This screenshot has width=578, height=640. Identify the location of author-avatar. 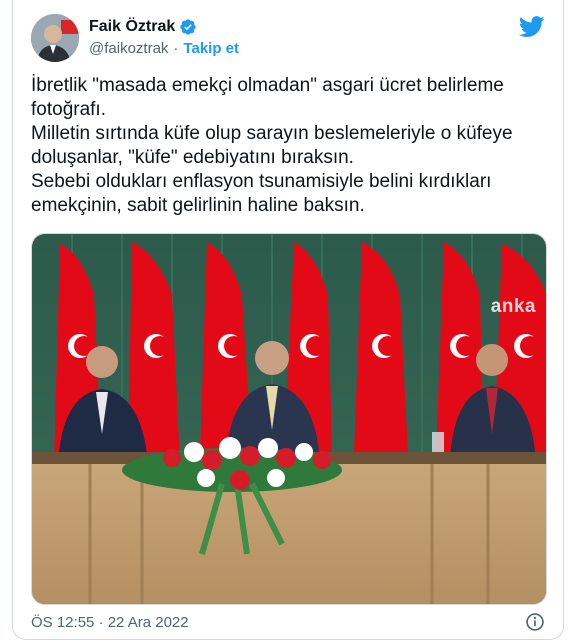
(55, 38).